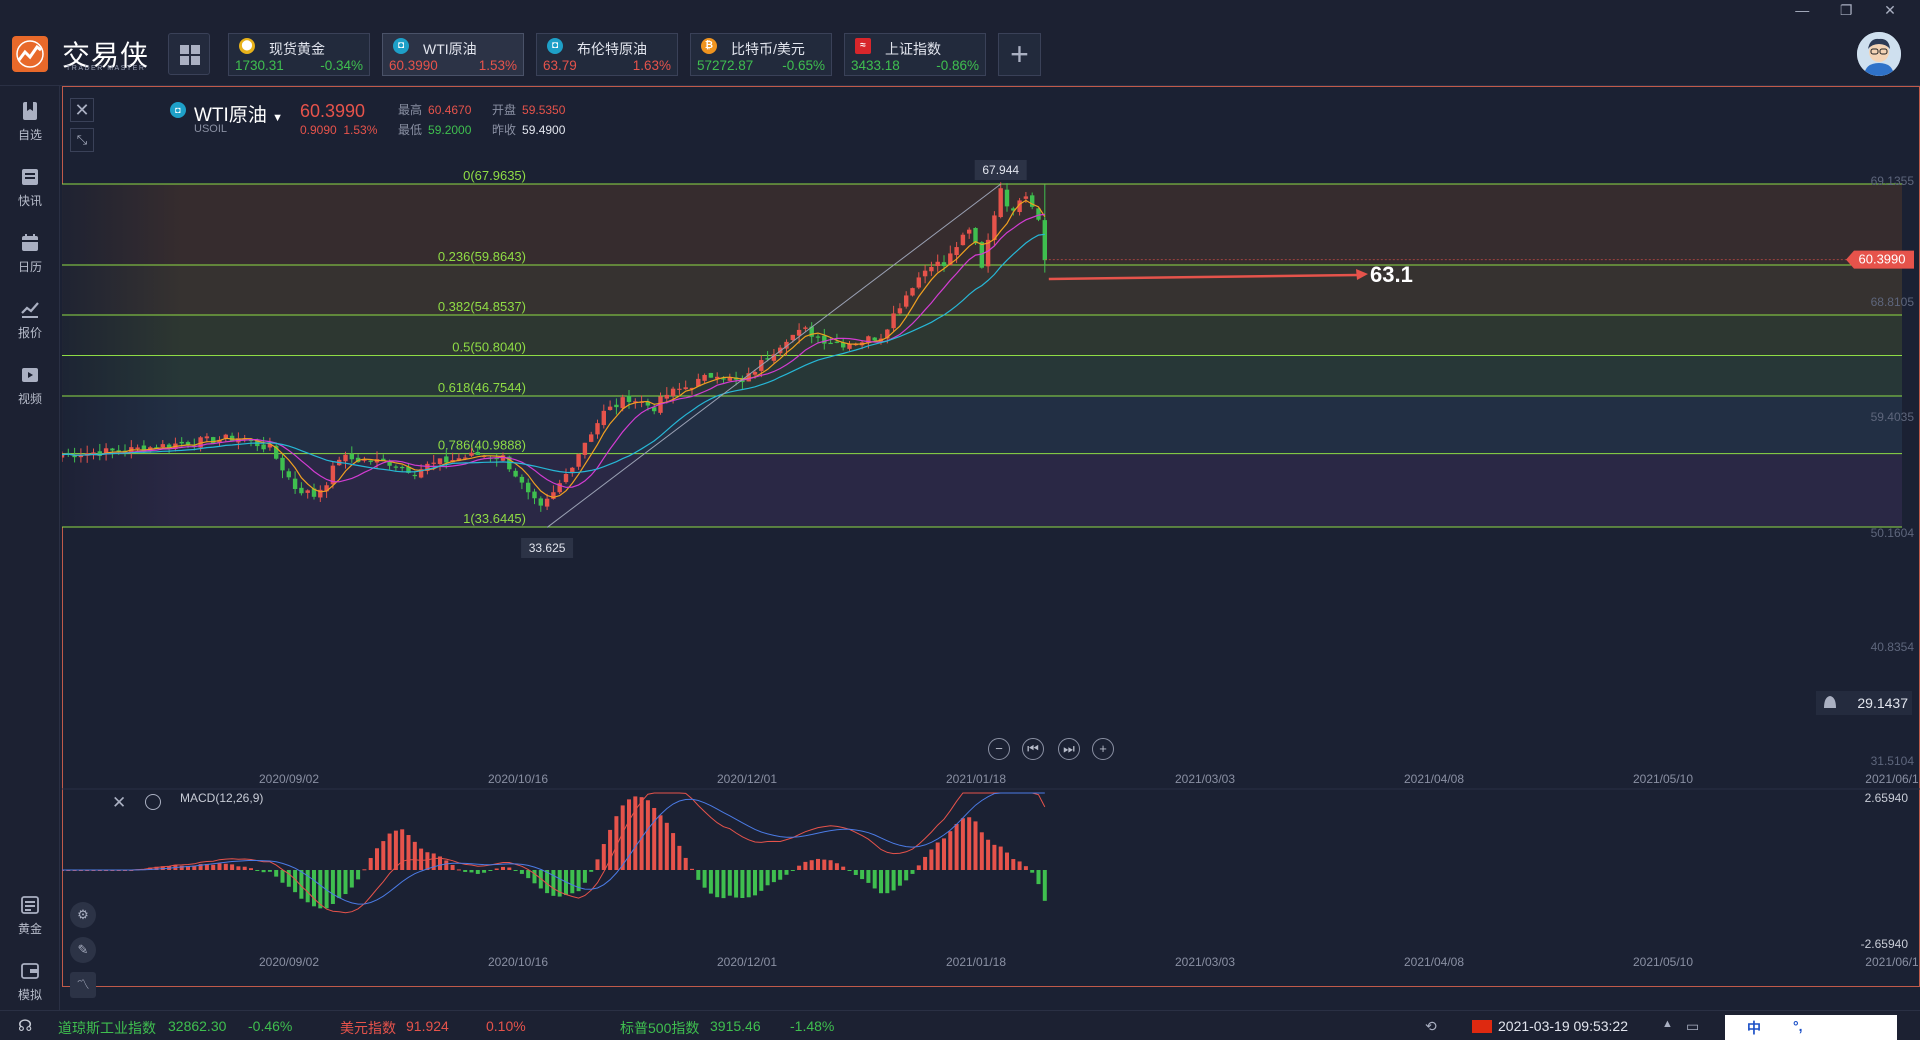  I want to click on zoom-out-button: −, so click(999, 749).